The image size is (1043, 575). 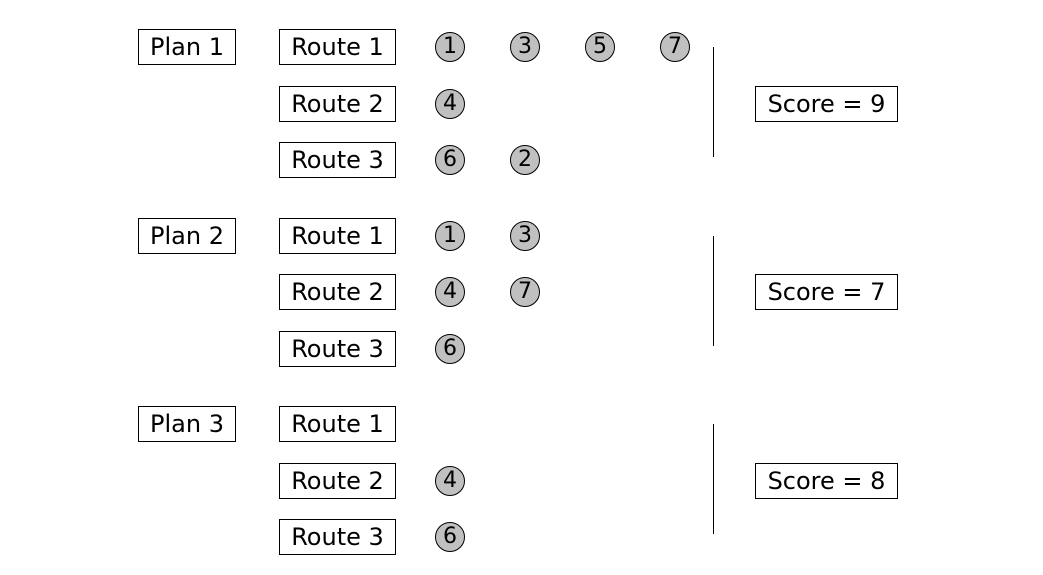 What do you see at coordinates (187, 235) in the screenshot?
I see `plan-label-box: Plan 2` at bounding box center [187, 235].